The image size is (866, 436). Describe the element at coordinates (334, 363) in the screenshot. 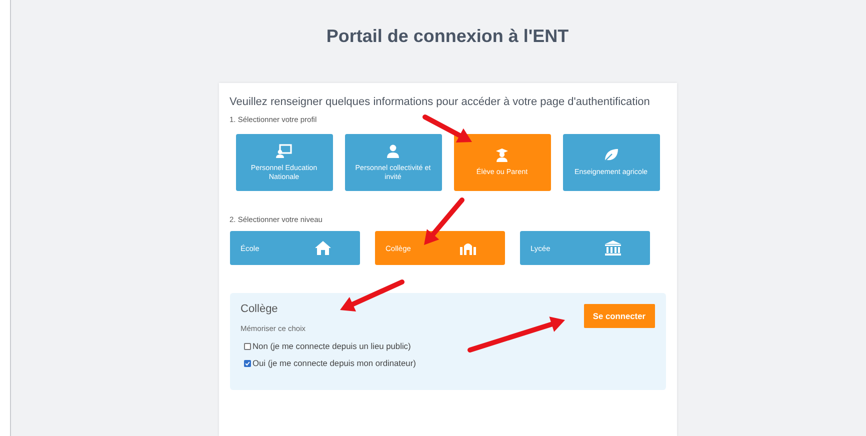

I see `option-label: Oui (je me connecte depuis mon ordinateur)` at that location.